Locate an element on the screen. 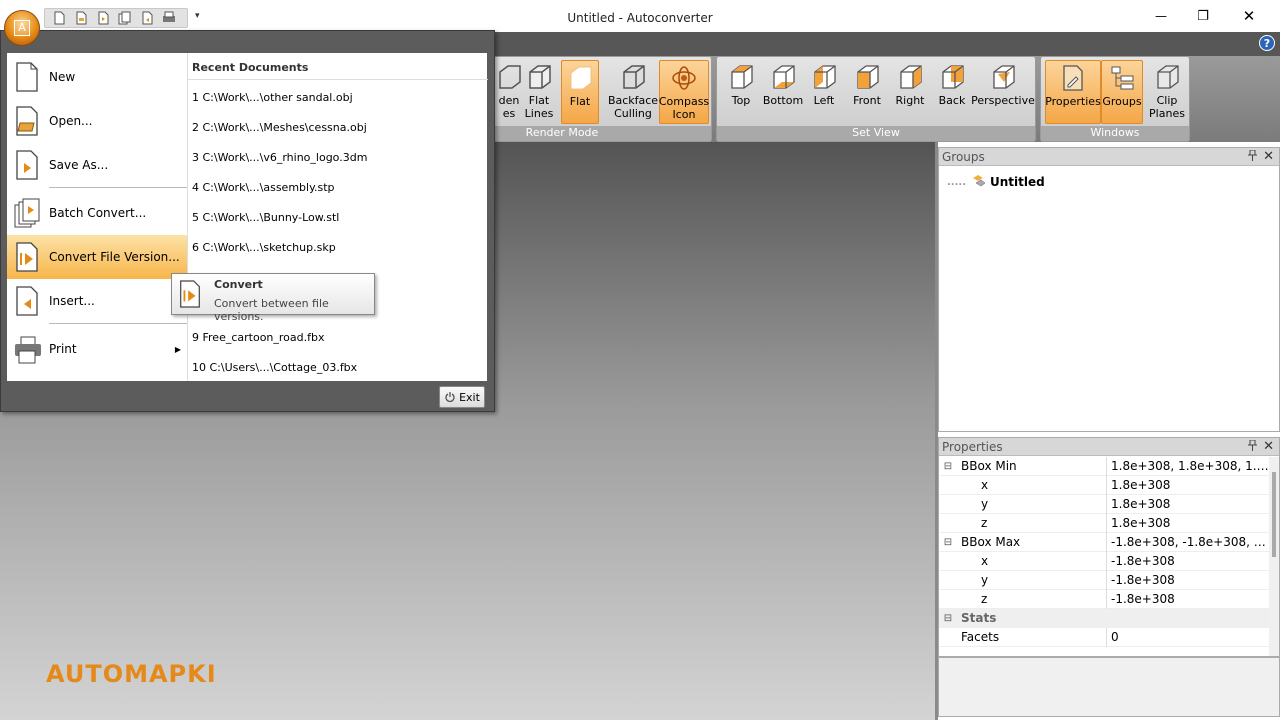 The width and height of the screenshot is (1280, 720). exit-button: Exit is located at coordinates (462, 397).